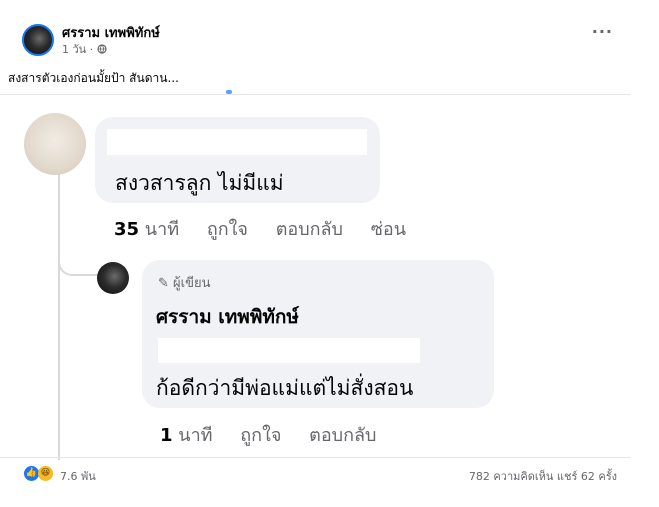 Image resolution: width=659 pixels, height=507 pixels. I want to click on like-reaction-icon: 👍, so click(31, 473).